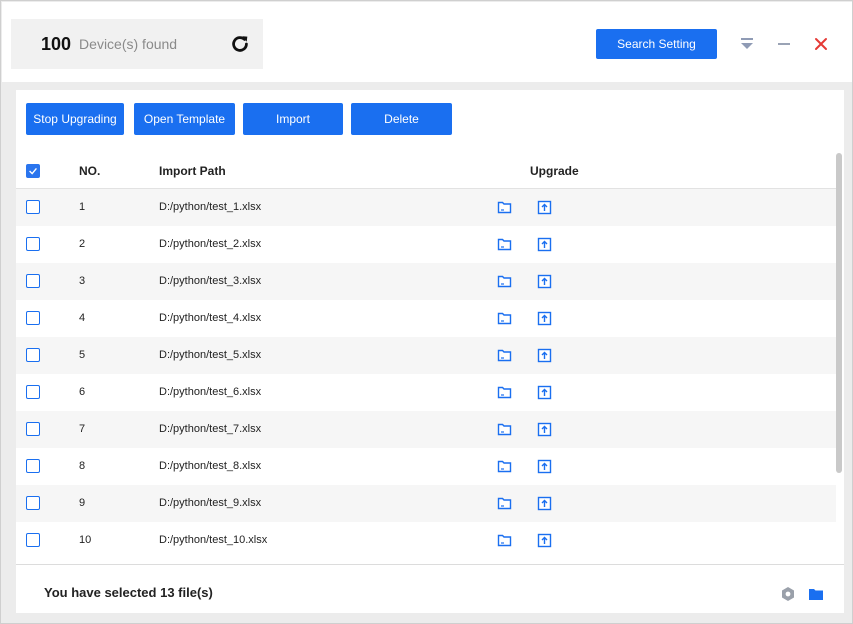 The height and width of the screenshot is (624, 853). What do you see at coordinates (401, 119) in the screenshot?
I see `delete-button: Delete` at bounding box center [401, 119].